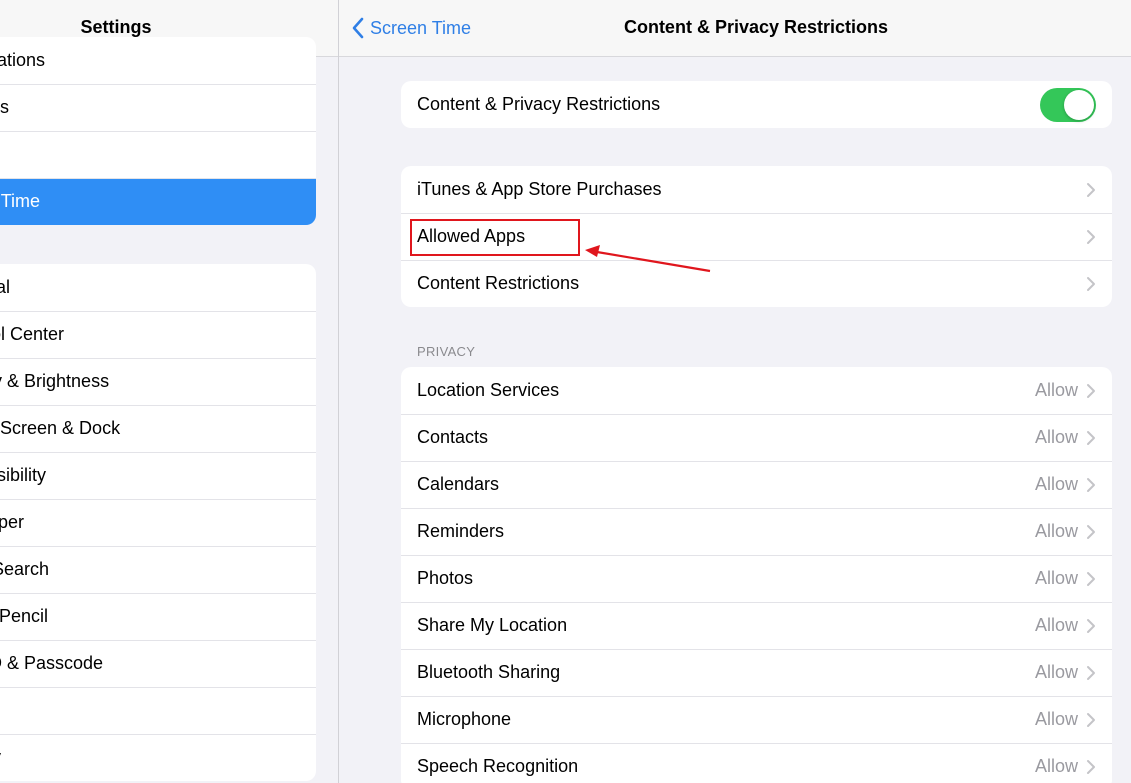 The width and height of the screenshot is (1131, 783). I want to click on share-my-location-row: Share My Location Allow, so click(756, 625).